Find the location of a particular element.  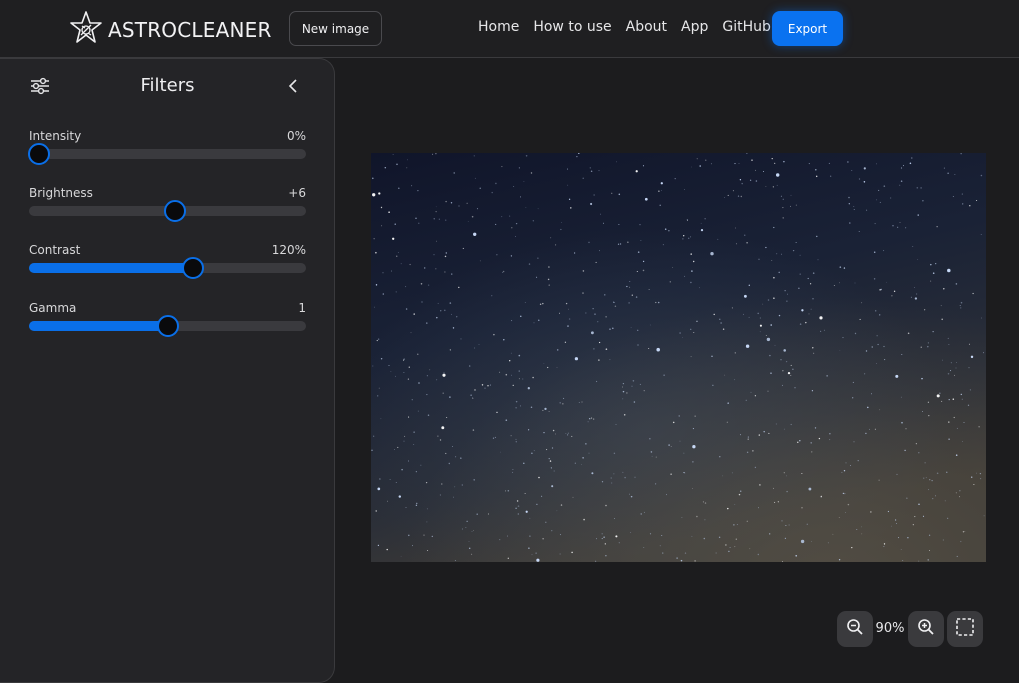

star-logo-icon is located at coordinates (86, 30).